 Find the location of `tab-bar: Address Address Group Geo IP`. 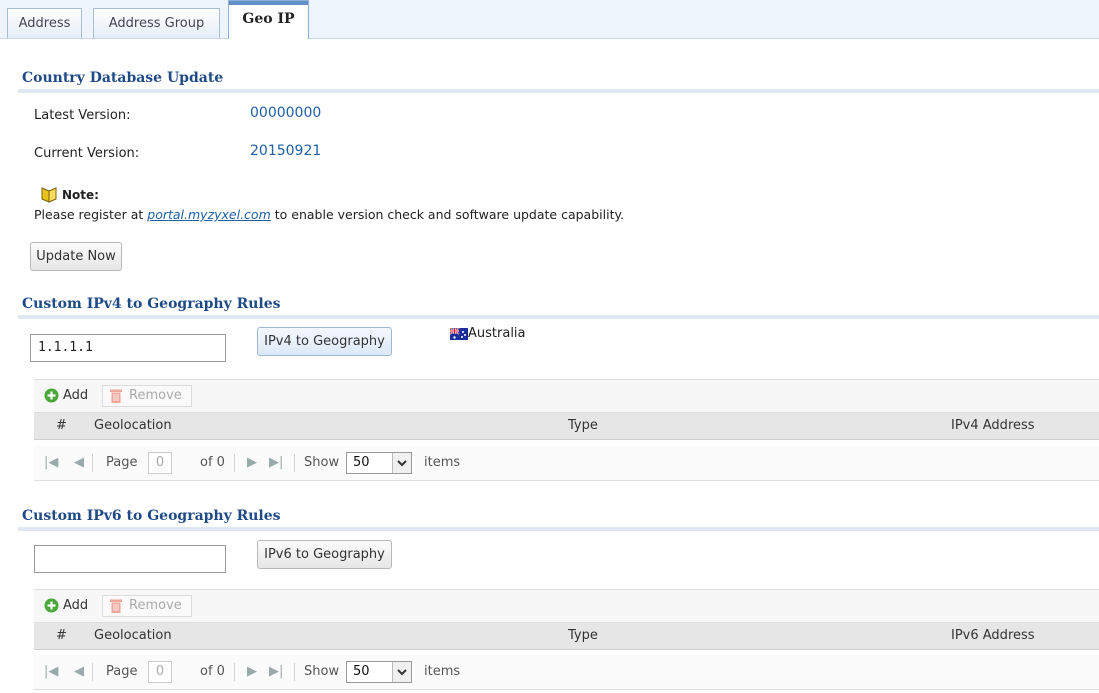

tab-bar: Address Address Group Geo IP is located at coordinates (549, 19).